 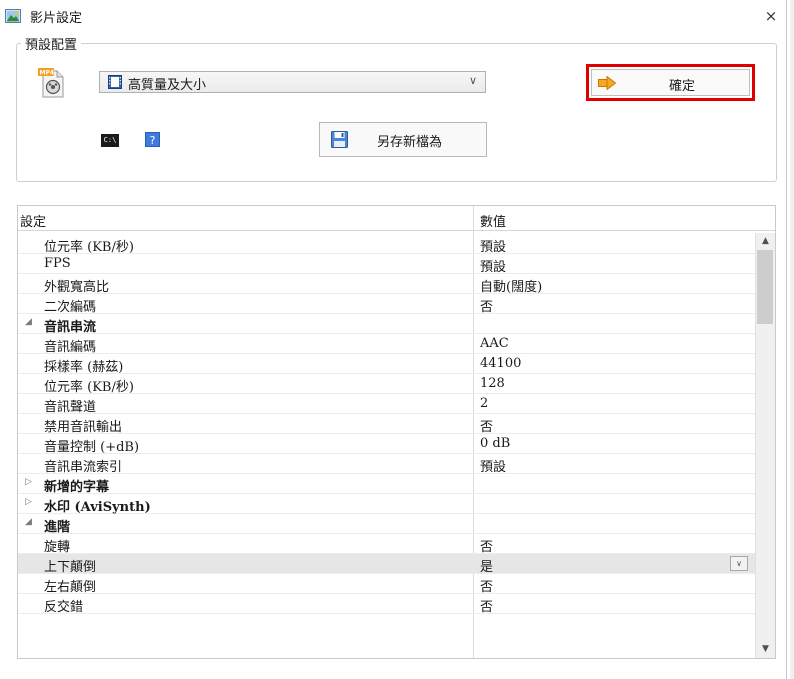 What do you see at coordinates (47, 73) in the screenshot?
I see `svg-text: MP4` at bounding box center [47, 73].